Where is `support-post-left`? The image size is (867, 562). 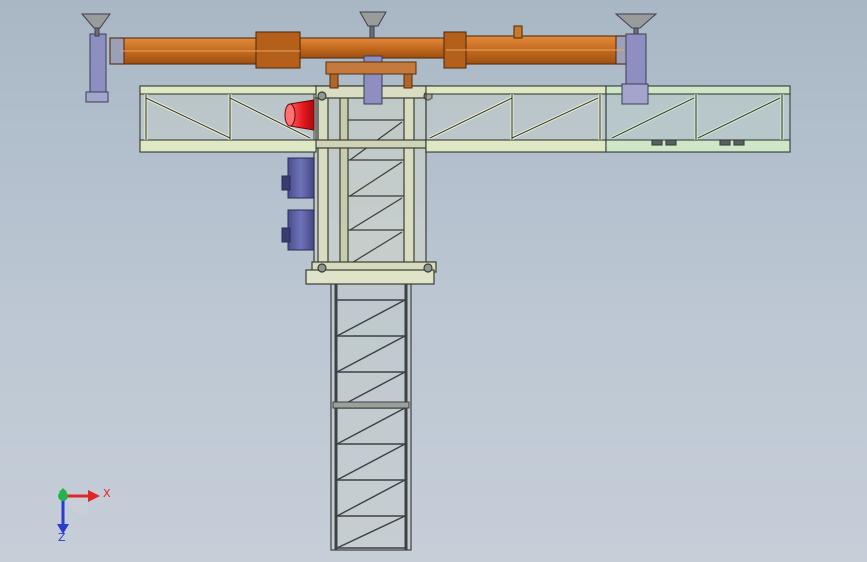 support-post-left is located at coordinates (95, 58).